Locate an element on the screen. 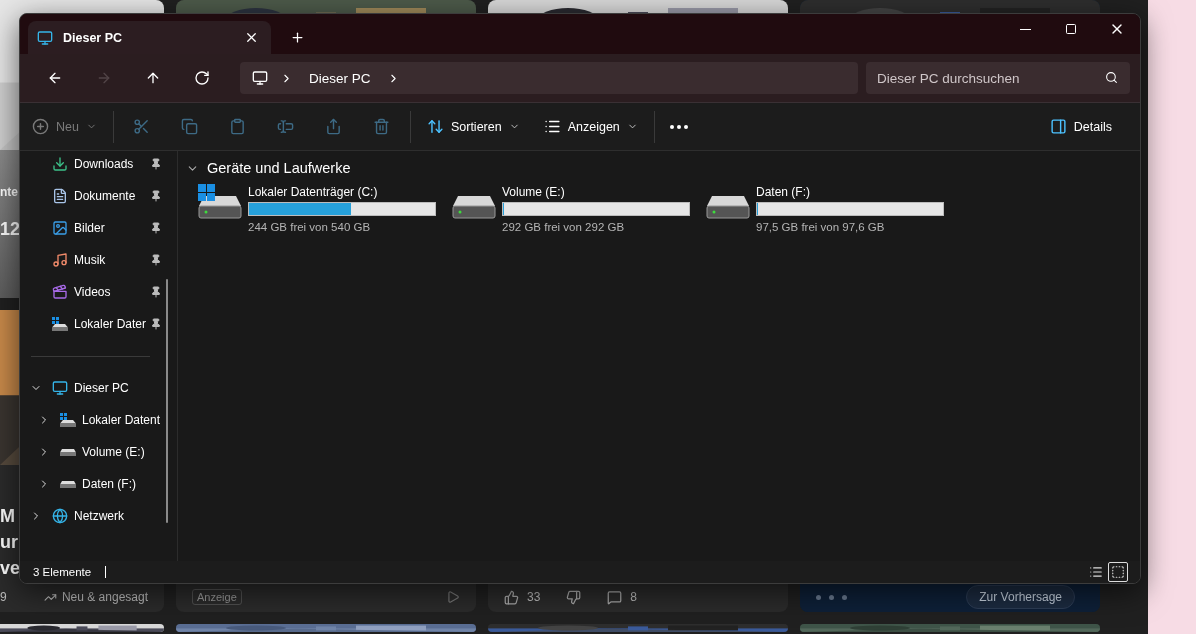 The width and height of the screenshot is (1196, 634). quick-access-item: Lokaler Dater is located at coordinates (98, 324).